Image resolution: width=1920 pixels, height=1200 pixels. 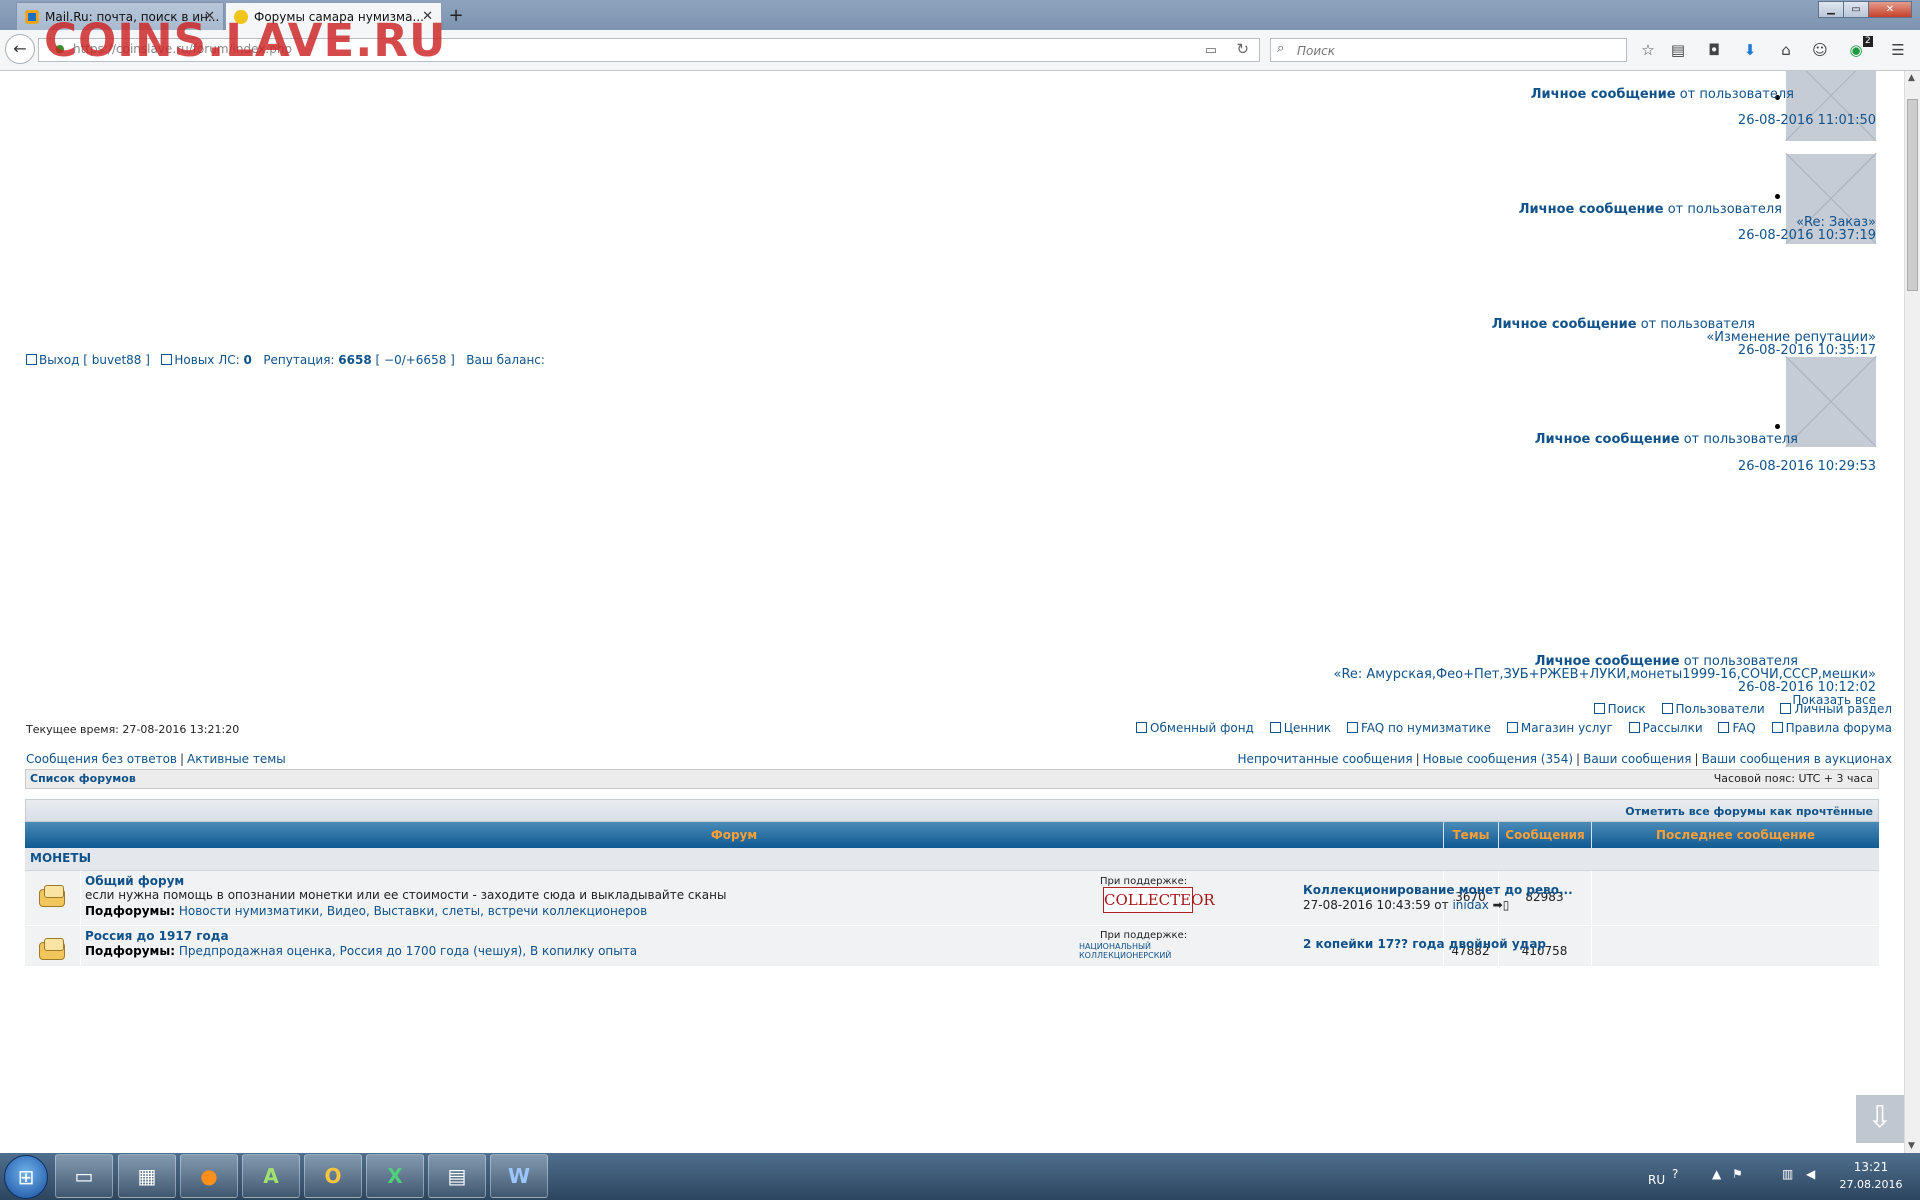 I want to click on rules-link: Правила форума, so click(x=1831, y=728).